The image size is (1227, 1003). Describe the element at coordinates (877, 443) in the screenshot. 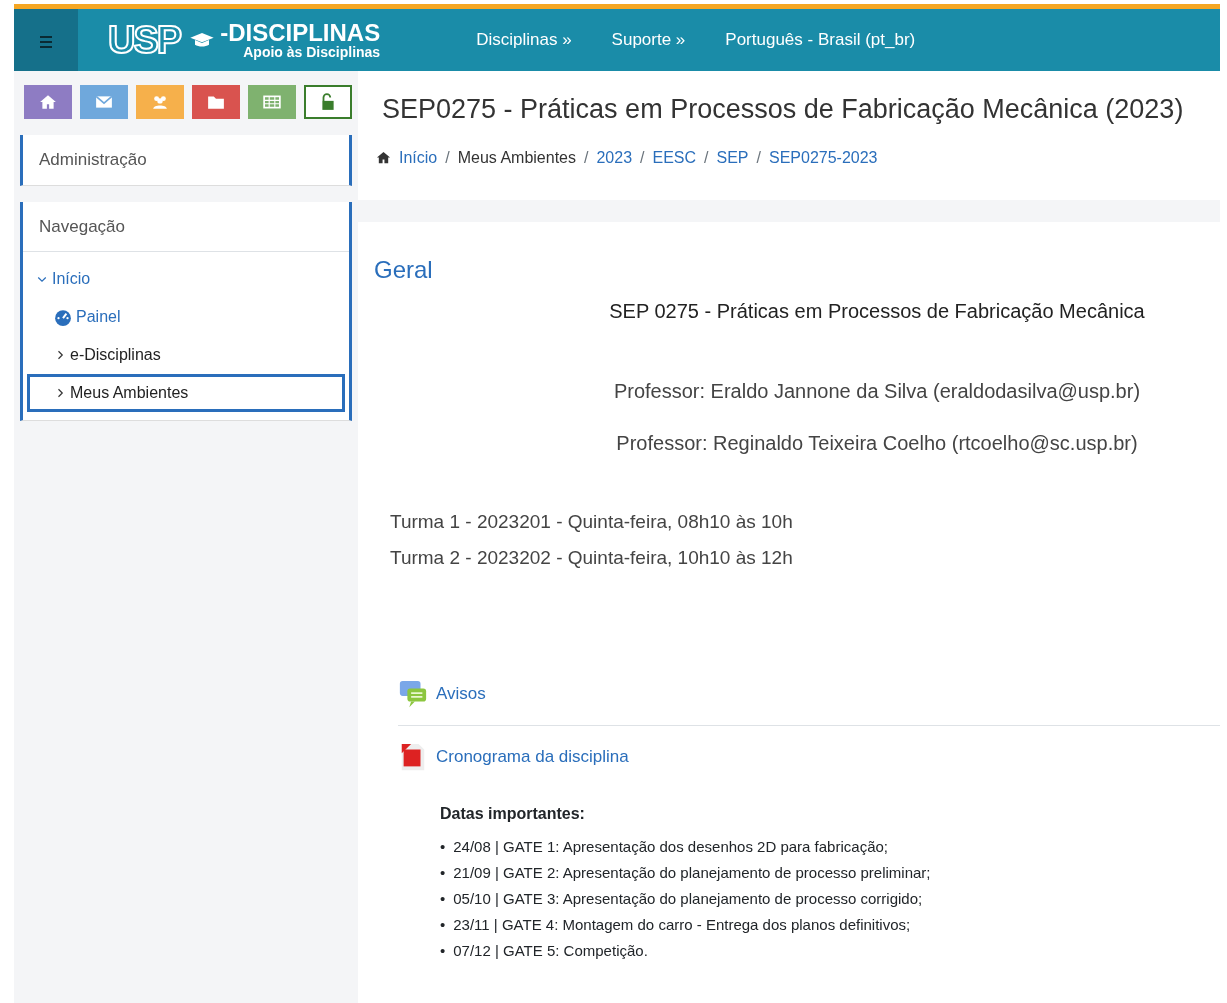

I see `professor-text: Professor: Reginaldo Teixeira Coelho (rtcoelho@sc.usp.br)` at that location.